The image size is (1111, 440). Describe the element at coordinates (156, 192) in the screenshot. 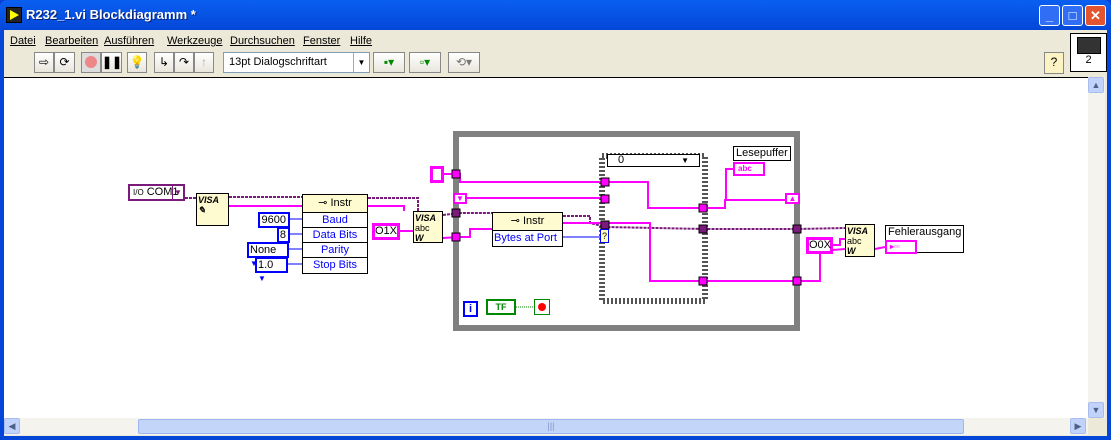

I see `com-port-constant: I/O COM1 ▼` at that location.